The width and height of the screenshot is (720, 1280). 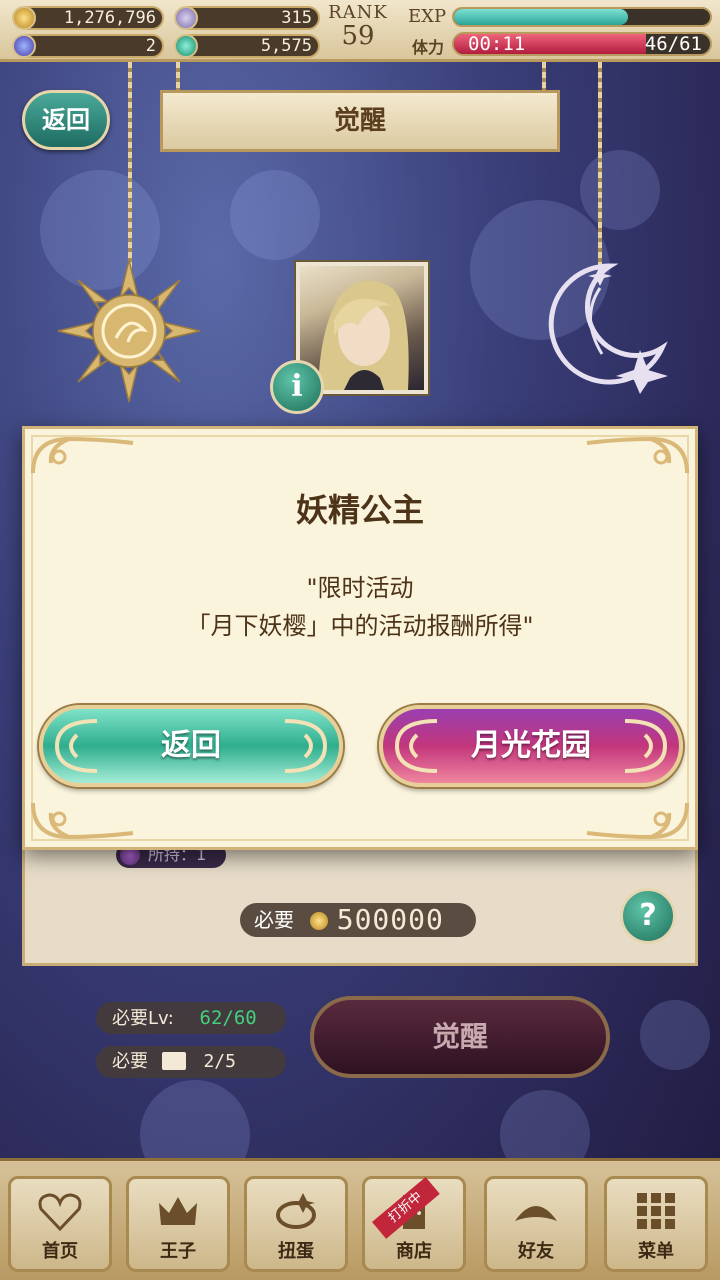 I want to click on gold-counter: 1,276,796, so click(x=88, y=18).